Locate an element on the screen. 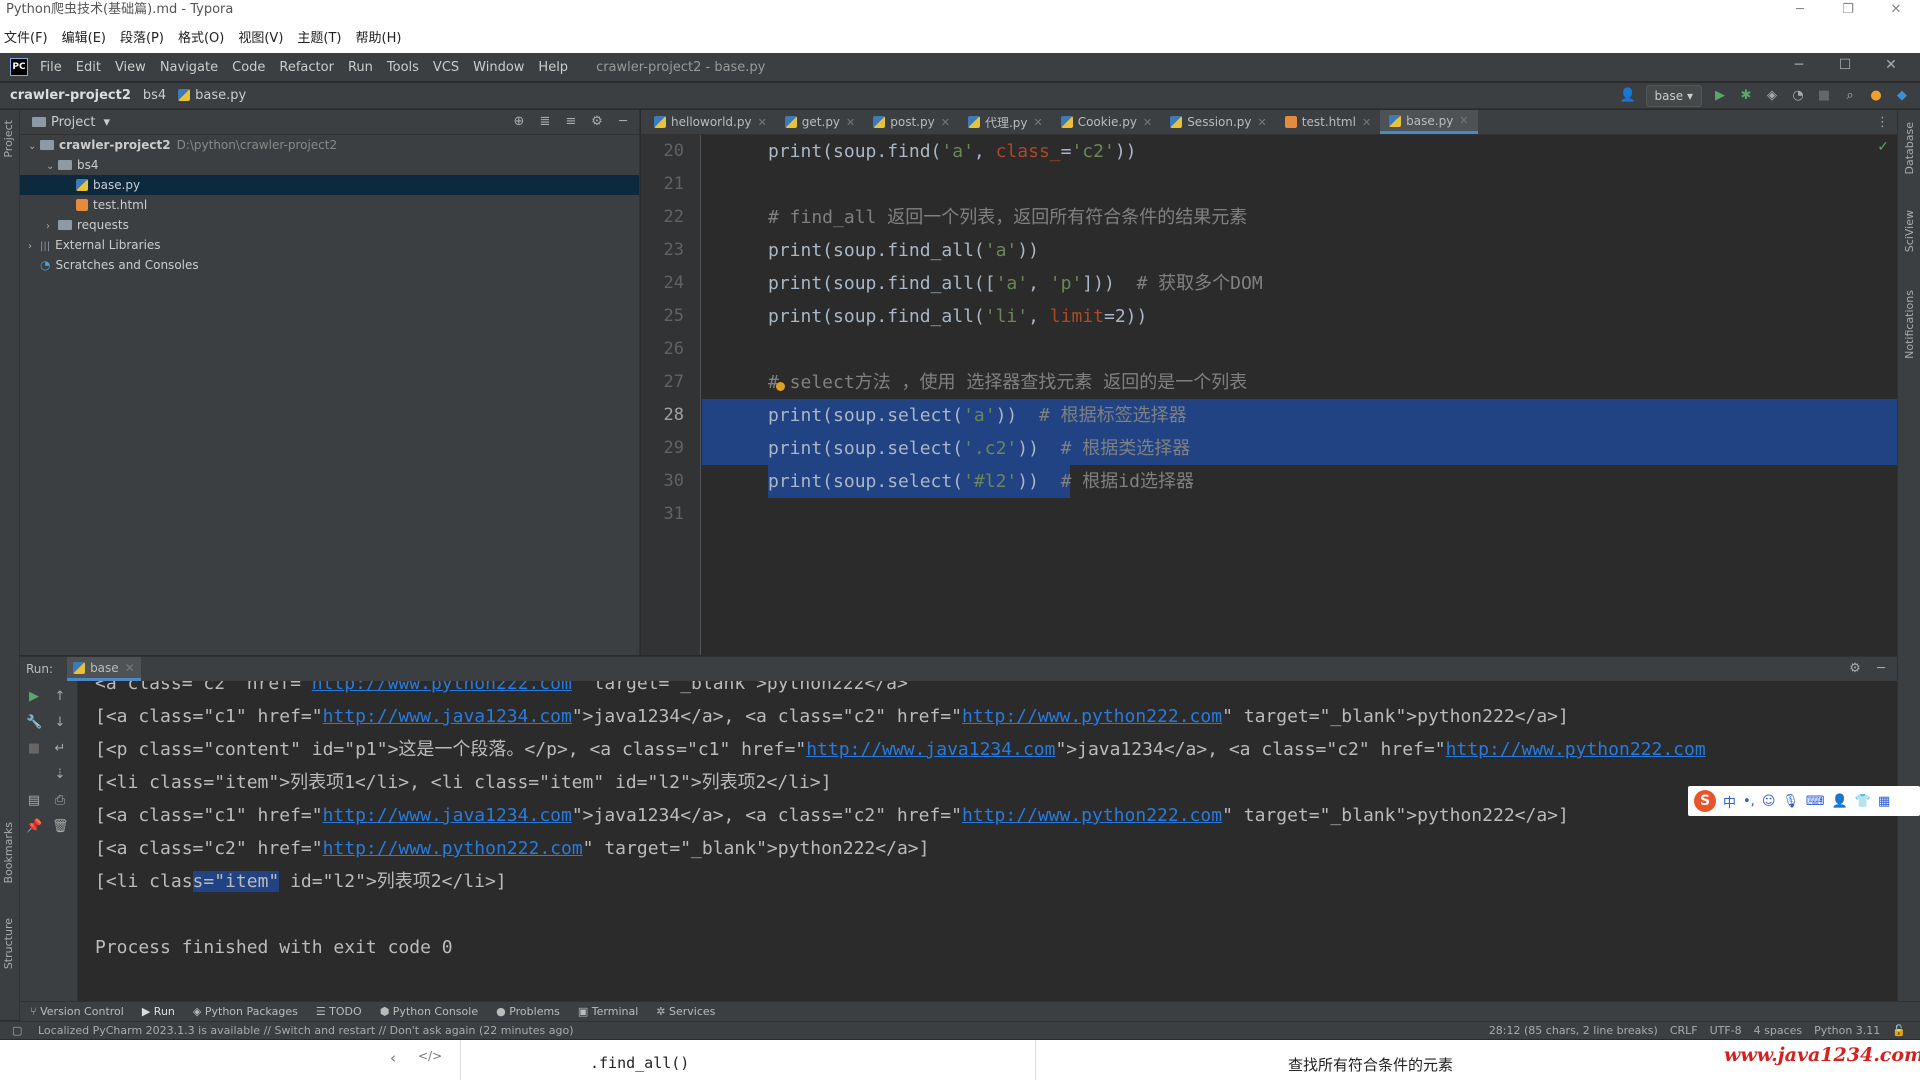 This screenshot has height=1080, width=1920. tool-tab-run: ▶ Run is located at coordinates (158, 1011).